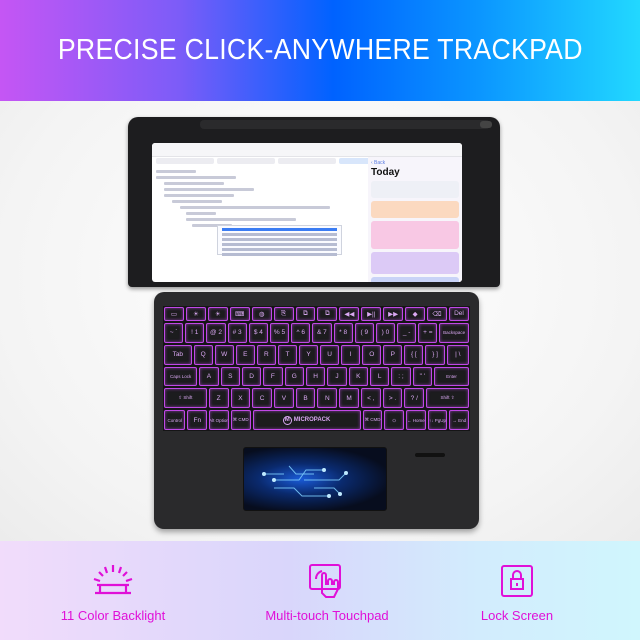  I want to click on key-: ⌨, so click(239, 314).